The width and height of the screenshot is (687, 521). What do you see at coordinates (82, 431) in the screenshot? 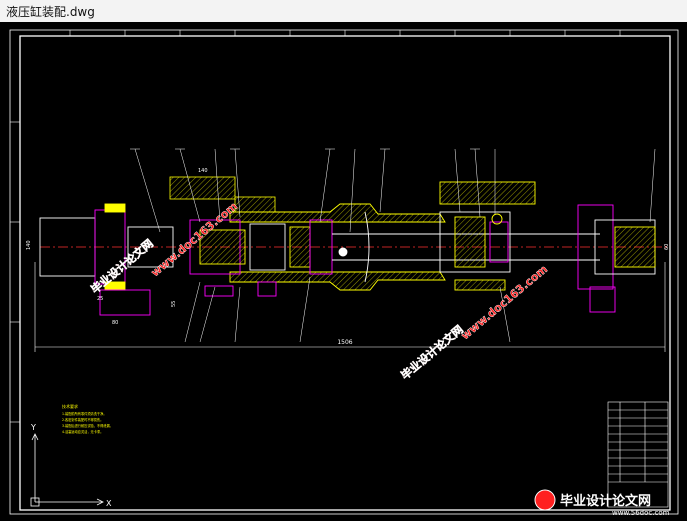
I see `notes-line-4: 4.活塞运动应灵活，无卡滞。` at bounding box center [82, 431].